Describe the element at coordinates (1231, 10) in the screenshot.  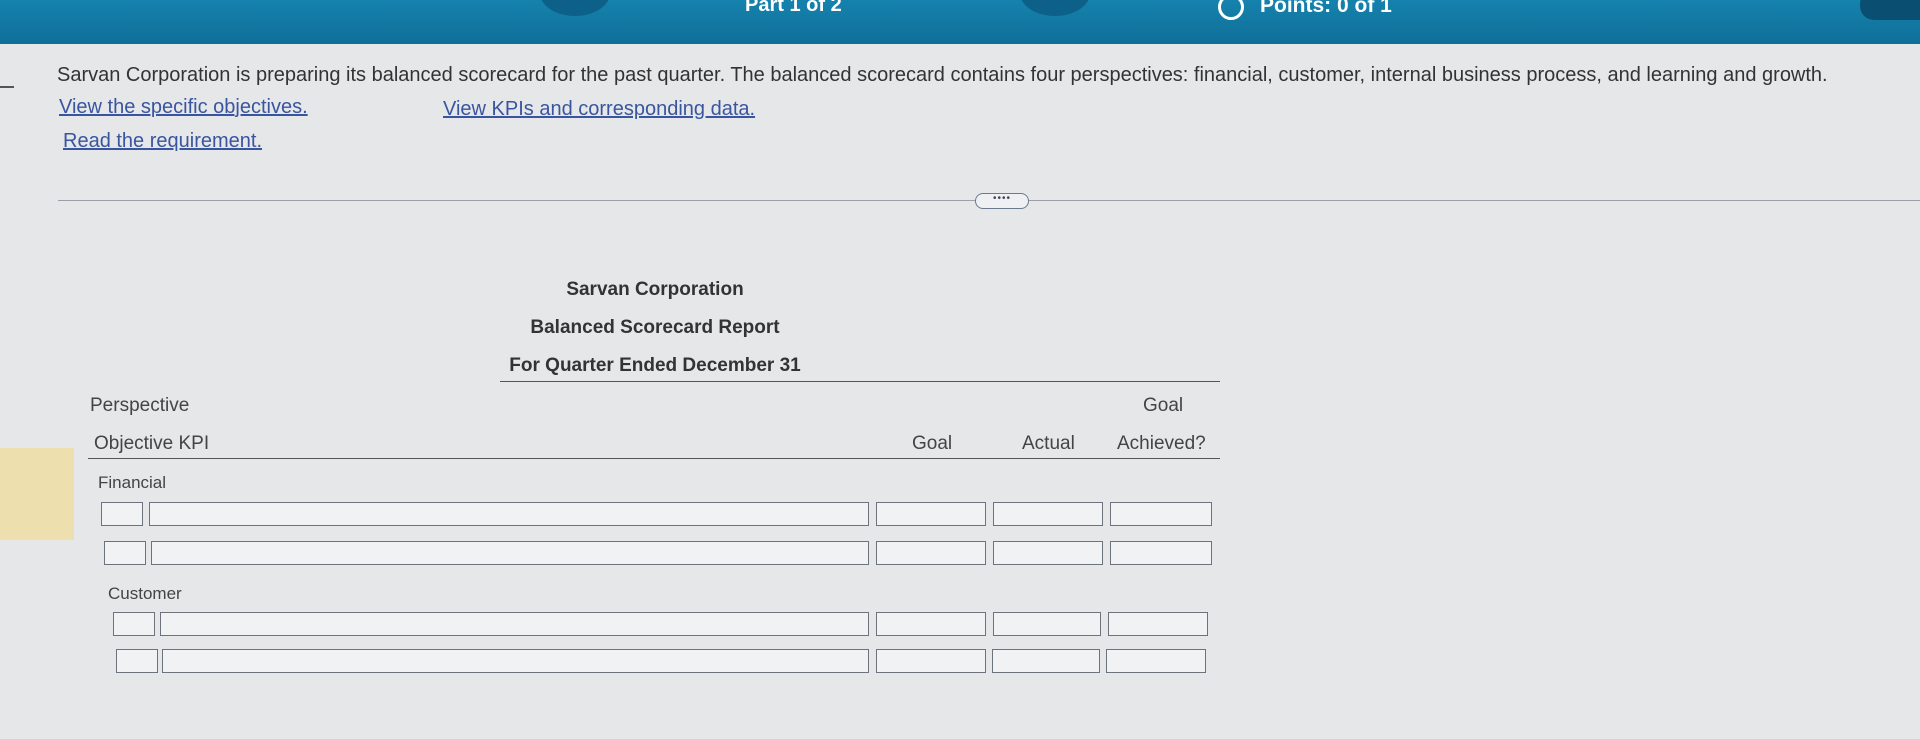
I see `points-circle-icon` at that location.